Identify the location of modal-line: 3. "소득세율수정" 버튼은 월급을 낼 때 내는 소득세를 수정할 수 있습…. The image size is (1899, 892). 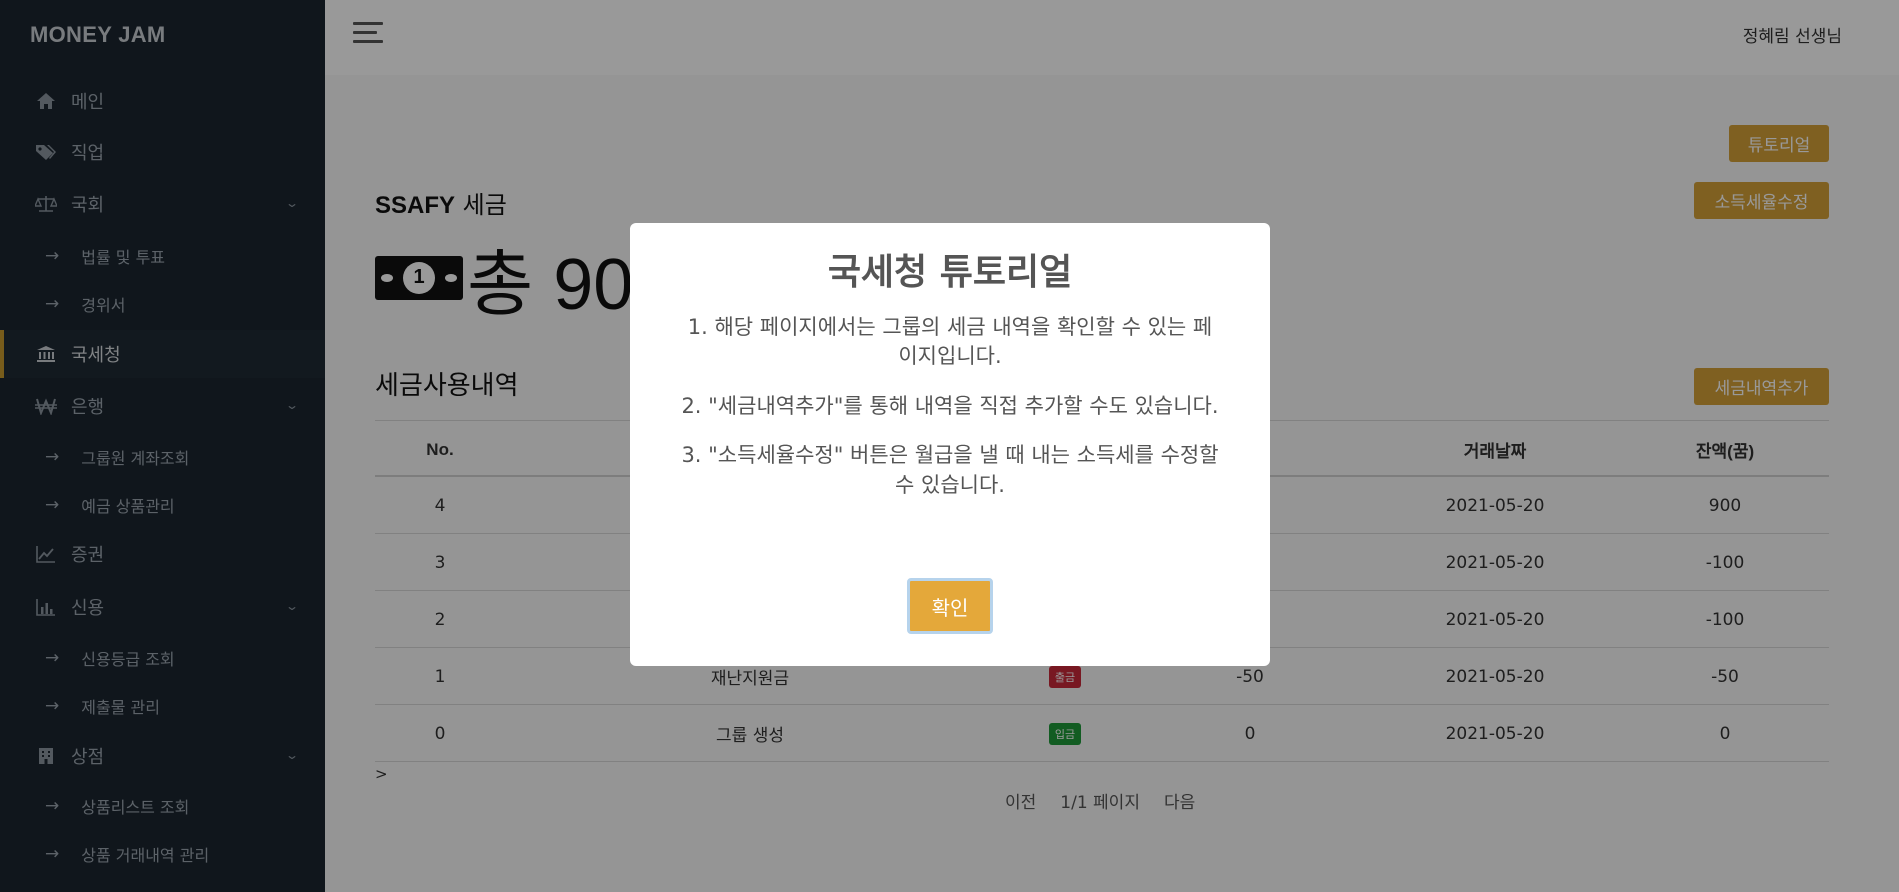
(950, 470).